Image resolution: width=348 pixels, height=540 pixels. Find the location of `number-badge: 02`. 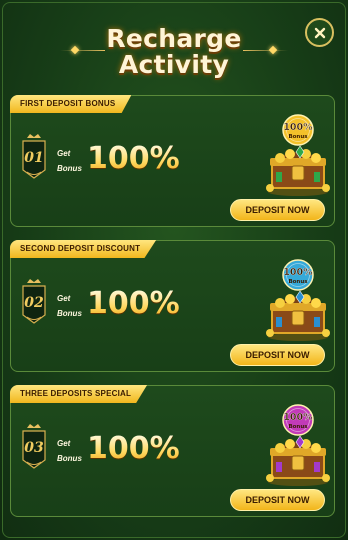

number-badge: 02 is located at coordinates (34, 301).